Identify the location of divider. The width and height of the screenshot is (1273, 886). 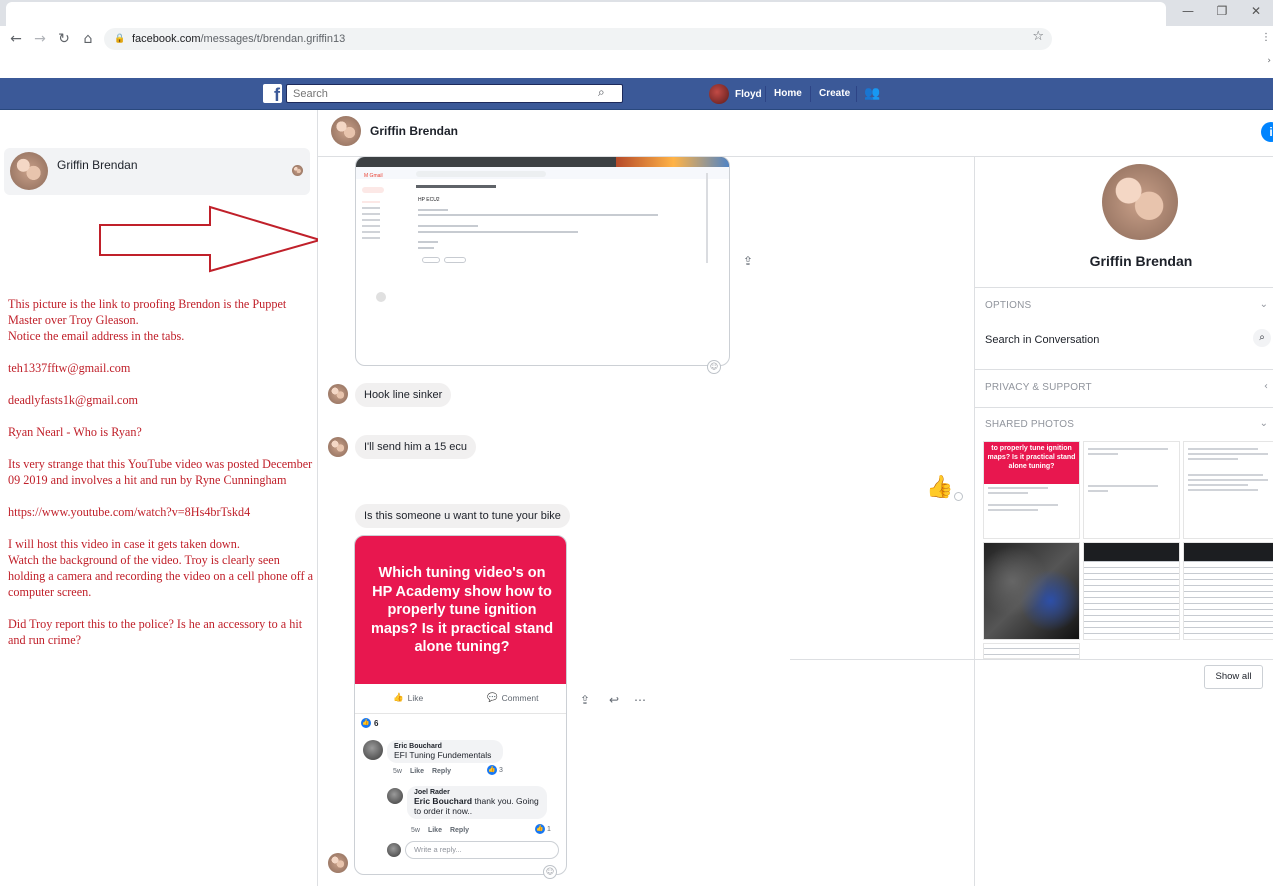
(765, 94).